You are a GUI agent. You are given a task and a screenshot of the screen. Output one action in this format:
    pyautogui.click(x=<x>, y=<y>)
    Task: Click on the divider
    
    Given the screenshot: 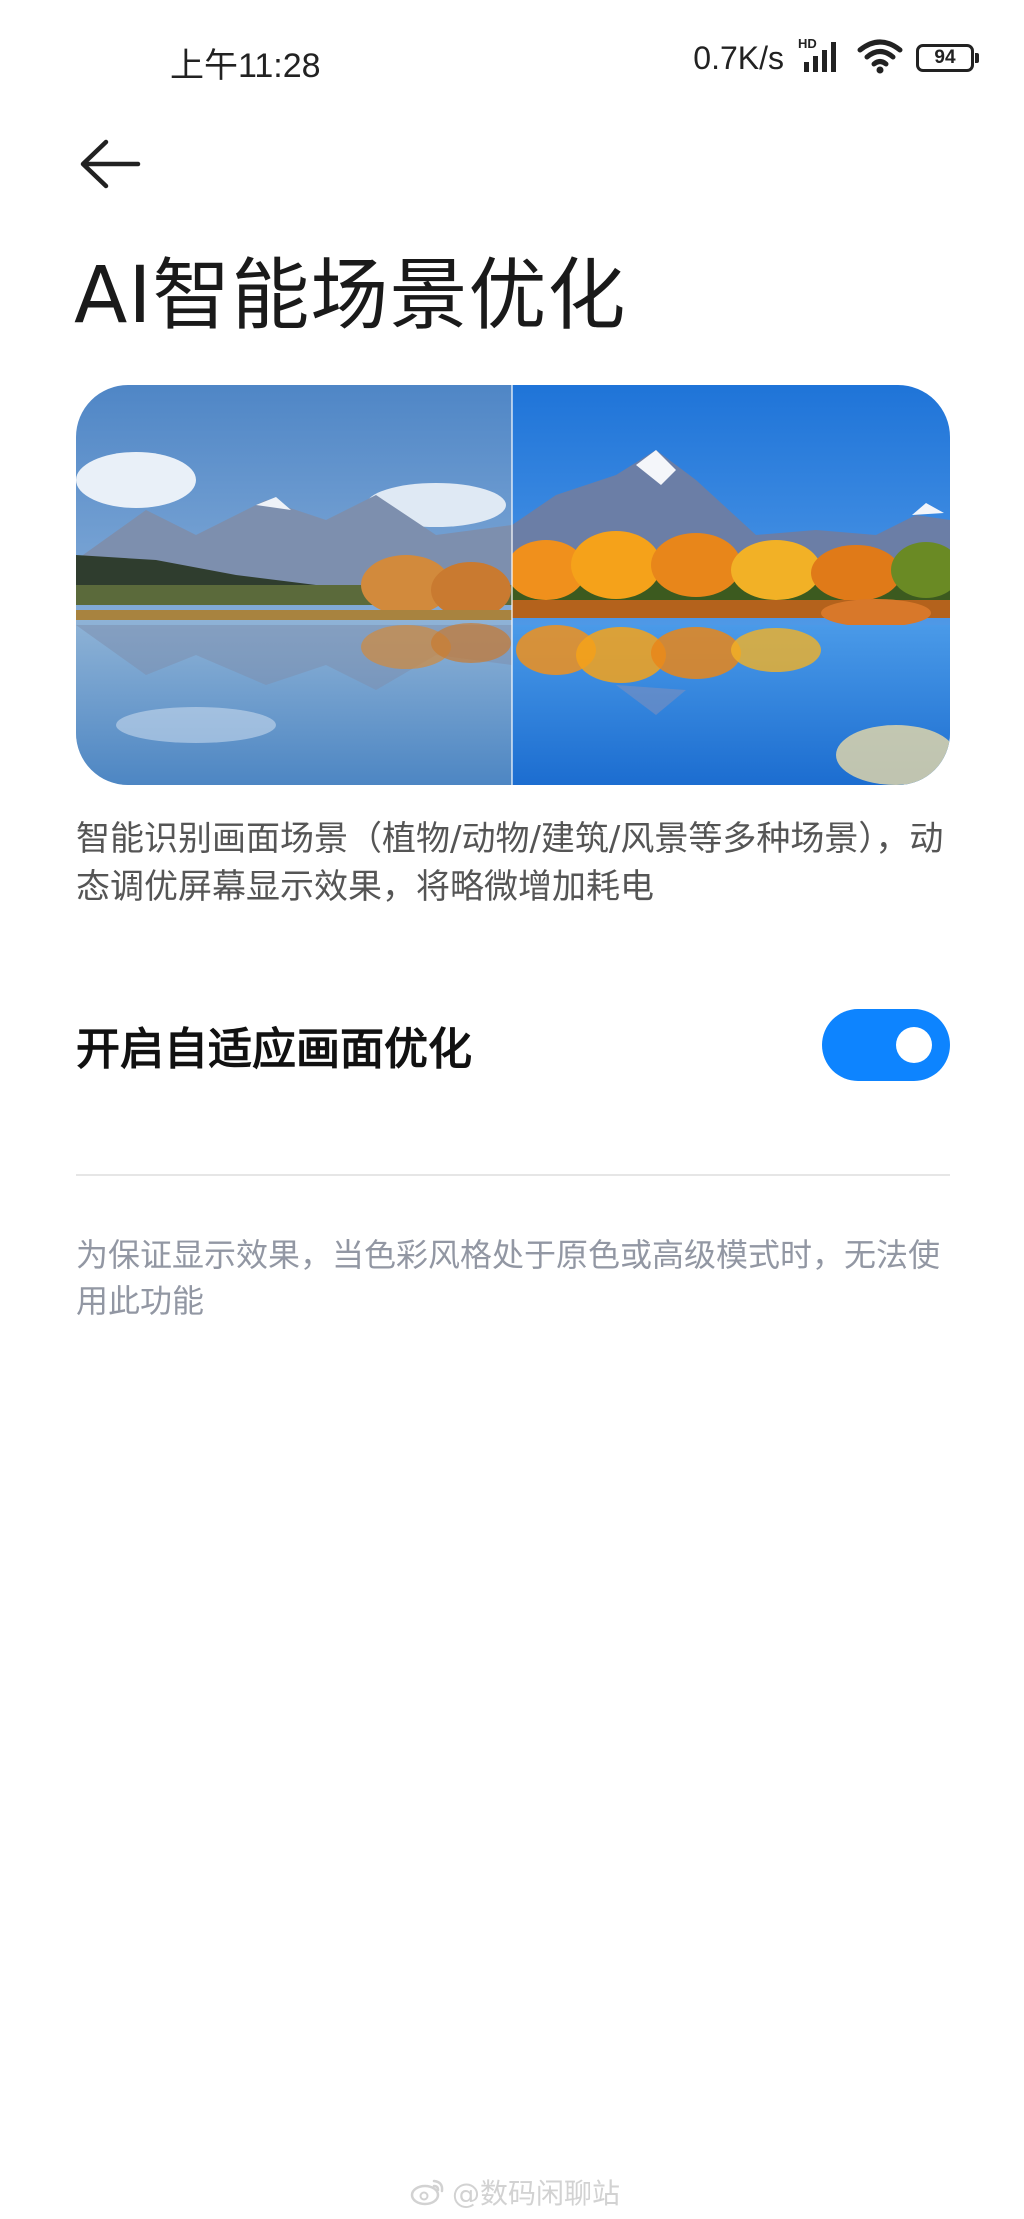 What is the action you would take?
    pyautogui.click(x=513, y=1175)
    